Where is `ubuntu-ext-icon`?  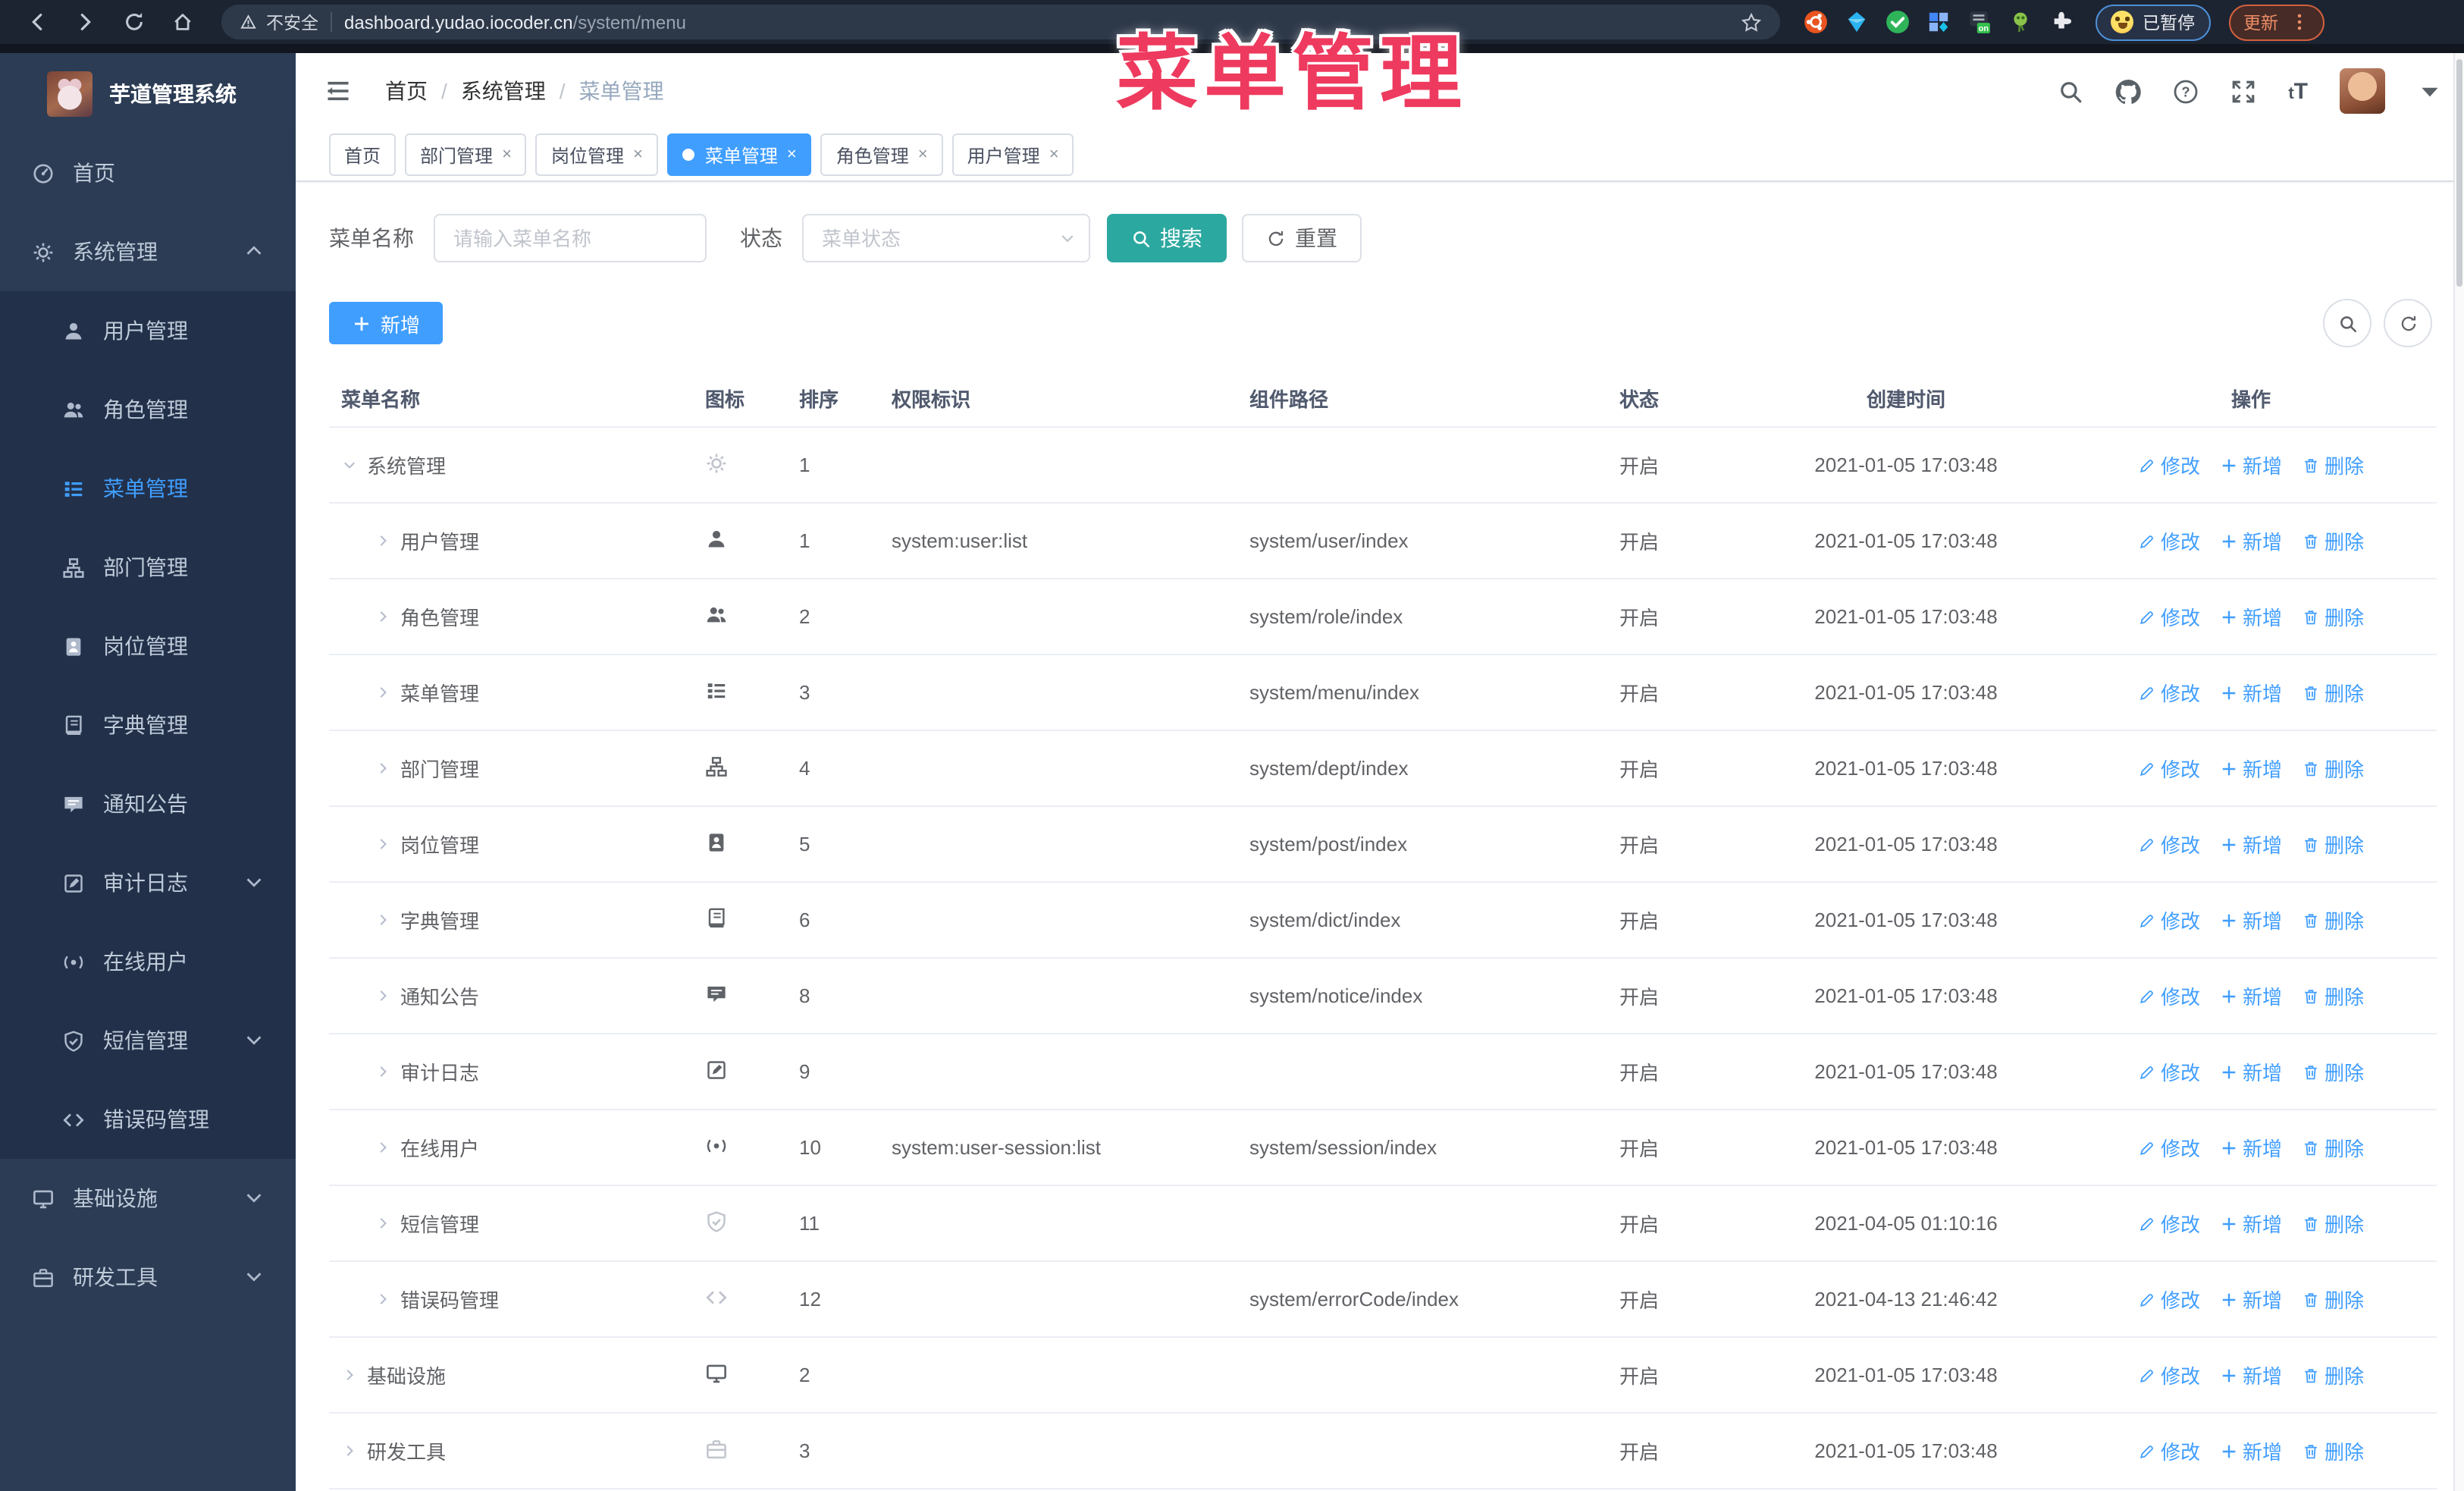 ubuntu-ext-icon is located at coordinates (1815, 22).